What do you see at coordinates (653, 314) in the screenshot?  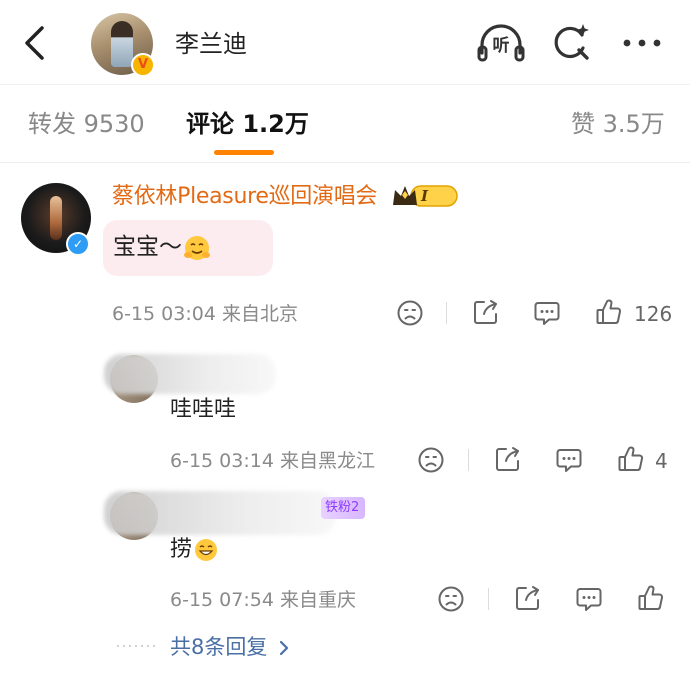 I see `like-count: 126` at bounding box center [653, 314].